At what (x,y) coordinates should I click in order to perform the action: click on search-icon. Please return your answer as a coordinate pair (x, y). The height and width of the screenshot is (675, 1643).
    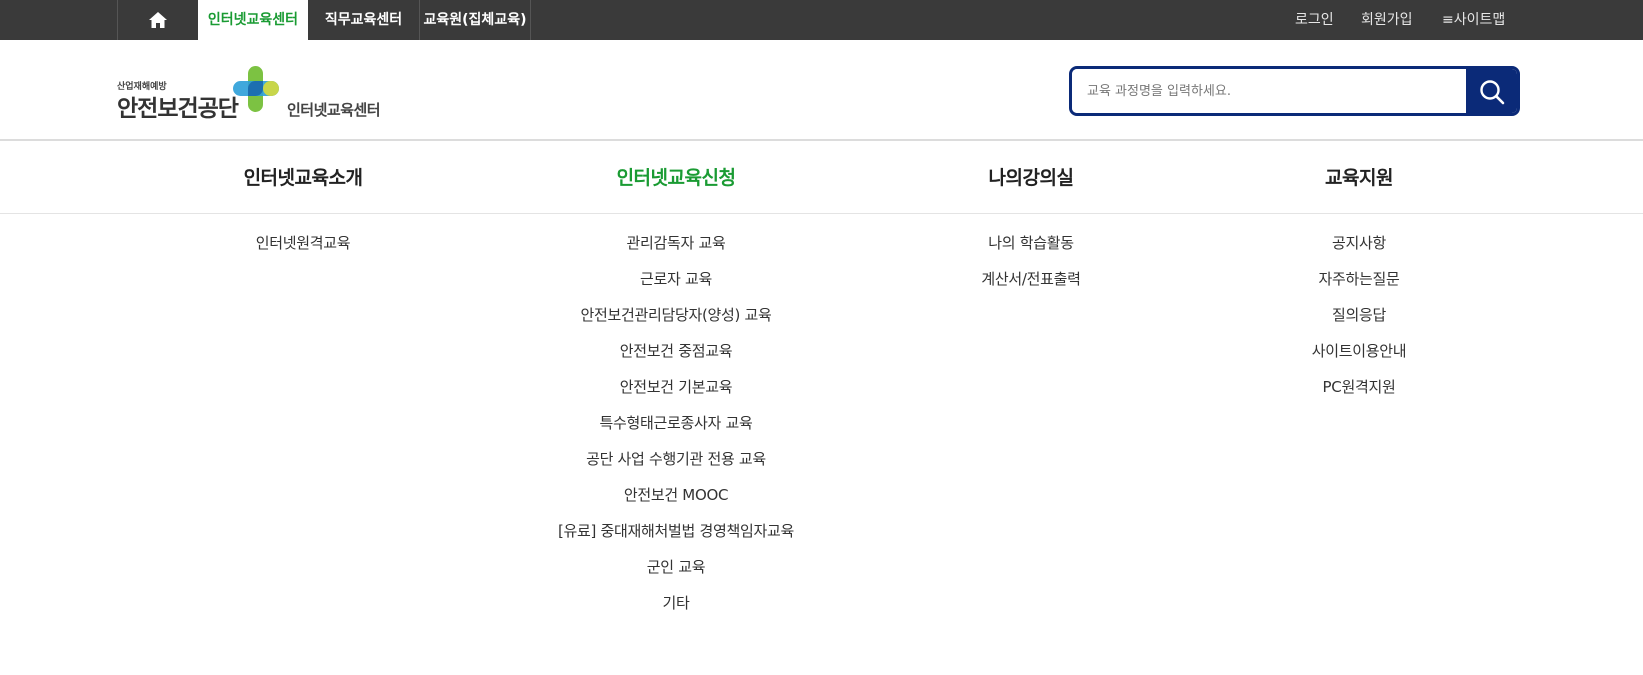
    Looking at the image, I should click on (1492, 92).